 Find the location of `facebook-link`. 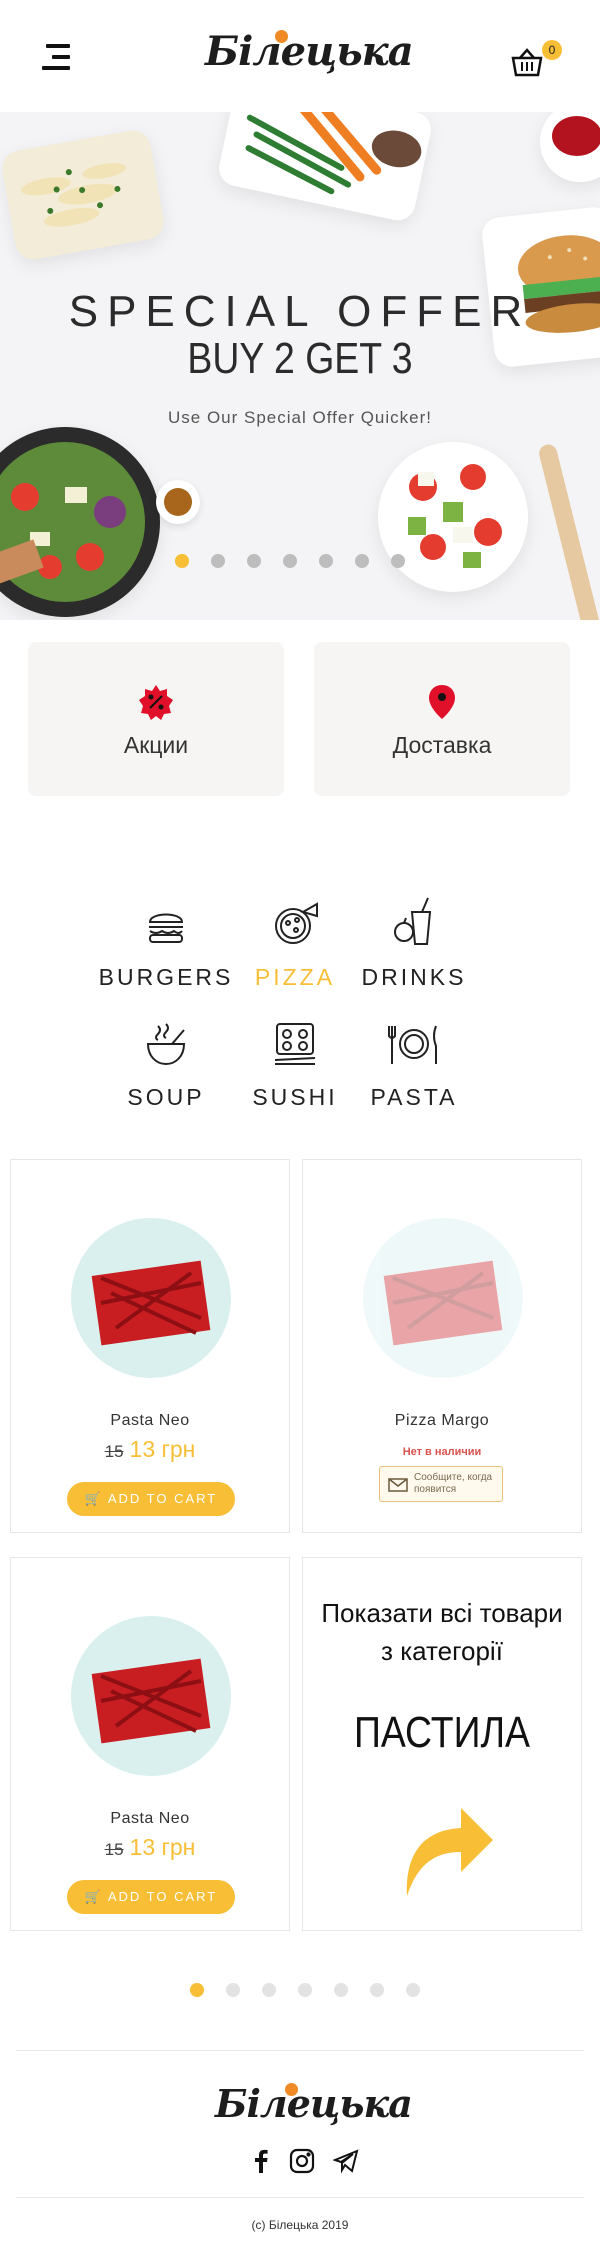

facebook-link is located at coordinates (261, 2161).